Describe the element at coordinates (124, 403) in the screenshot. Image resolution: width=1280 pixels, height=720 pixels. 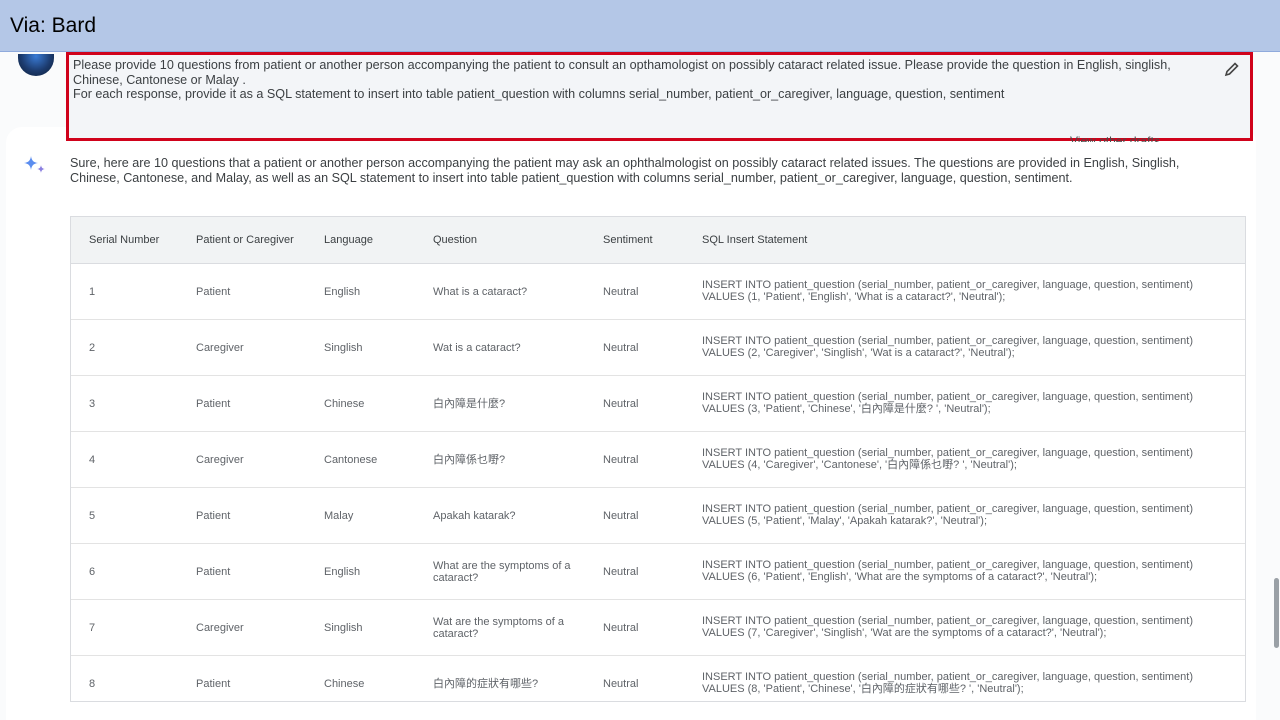
I see `cell-serial: 3` at that location.